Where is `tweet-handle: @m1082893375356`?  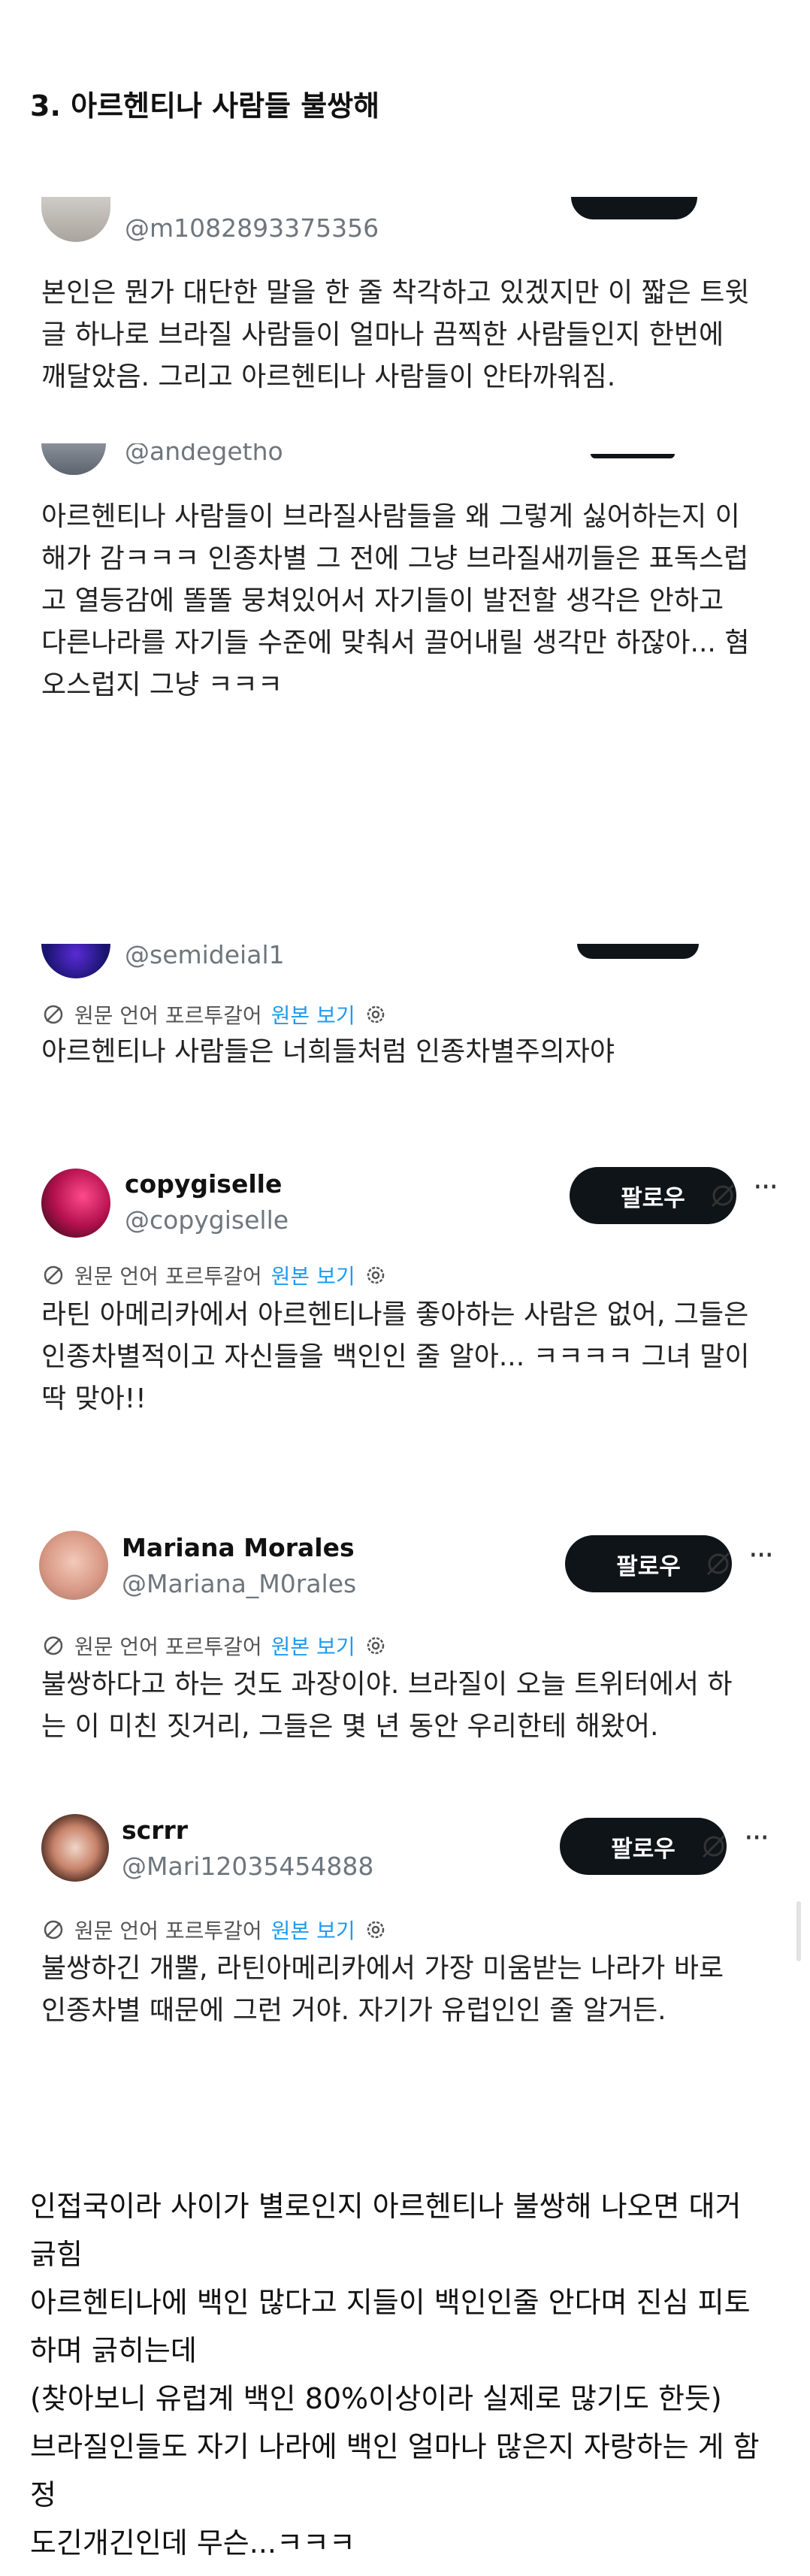
tweet-handle: @m1082893375356 is located at coordinates (252, 228).